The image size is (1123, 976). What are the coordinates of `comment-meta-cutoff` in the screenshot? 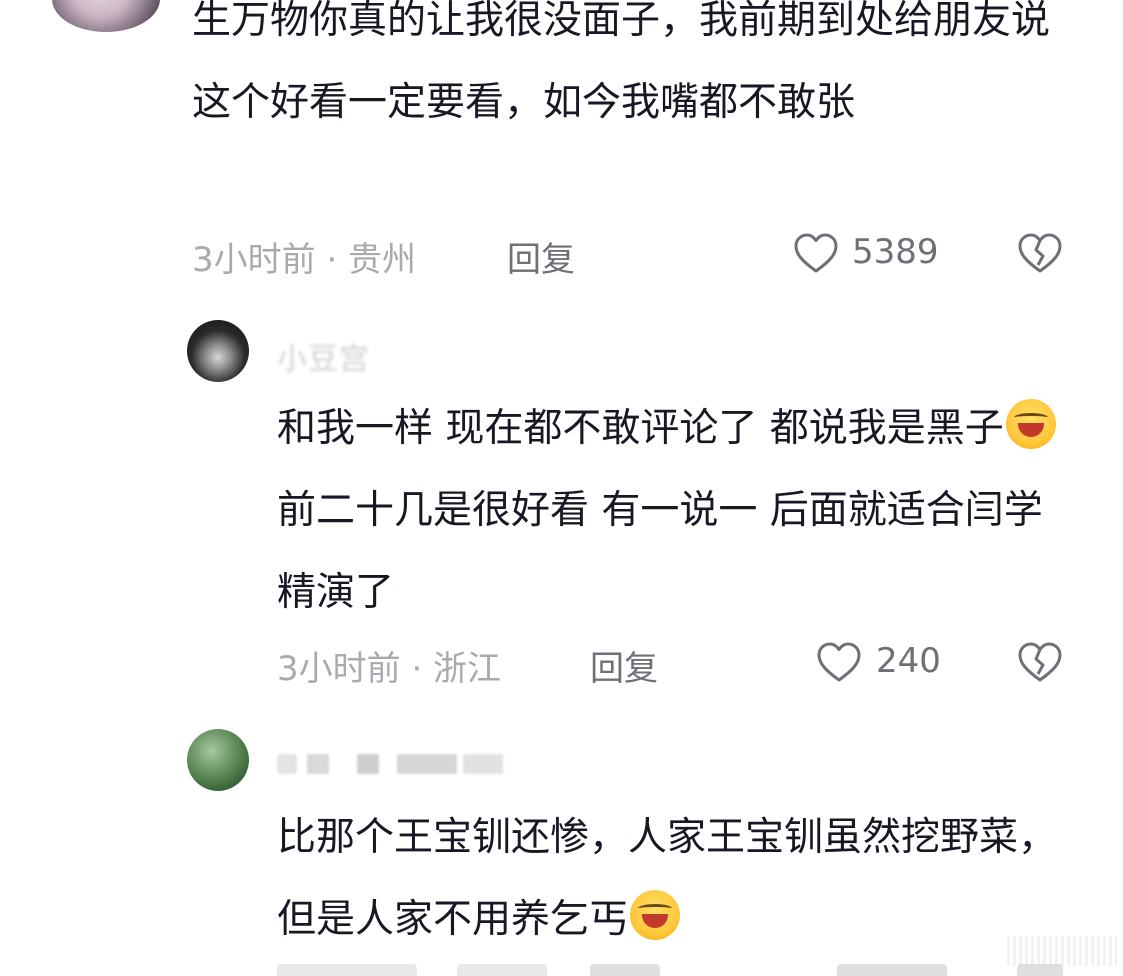 It's located at (677, 970).